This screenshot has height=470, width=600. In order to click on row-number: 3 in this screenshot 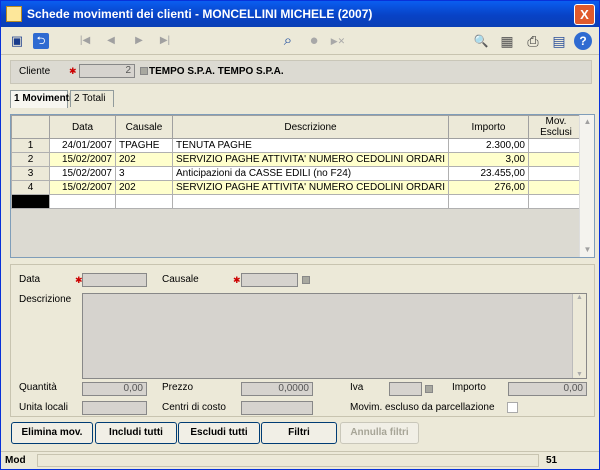, I will do `click(30, 173)`.